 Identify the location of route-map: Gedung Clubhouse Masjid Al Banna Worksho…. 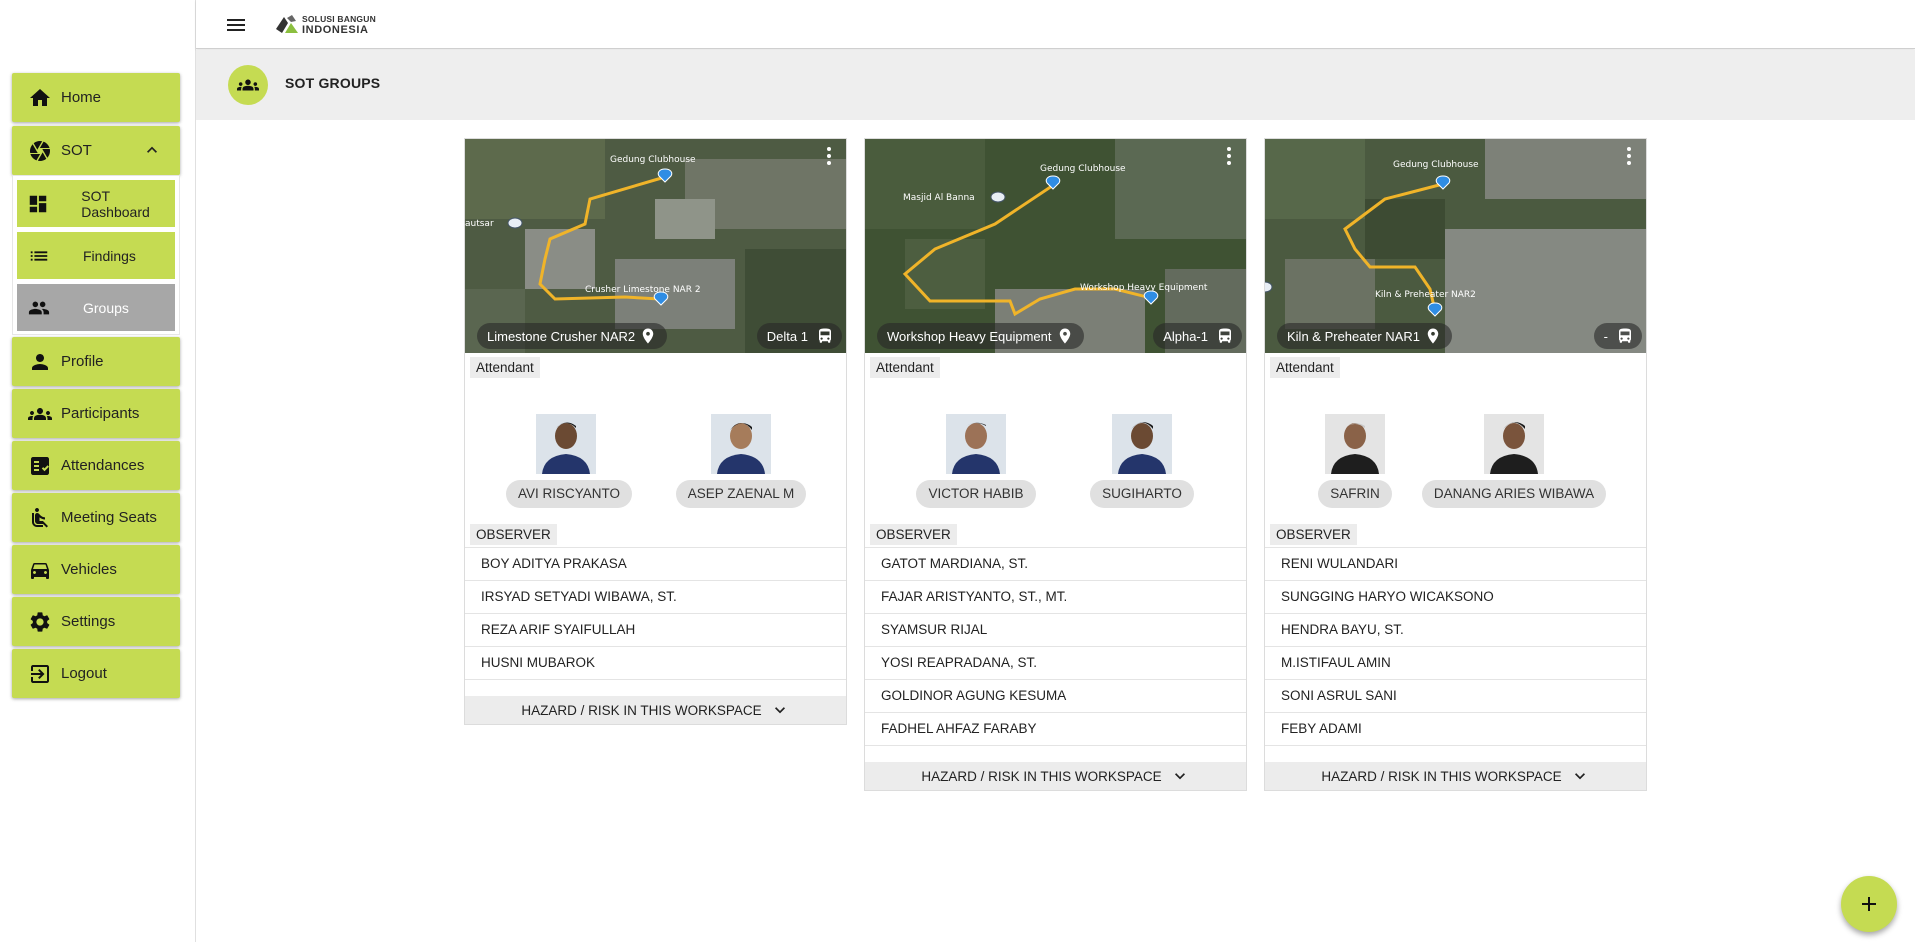
(1055, 246).